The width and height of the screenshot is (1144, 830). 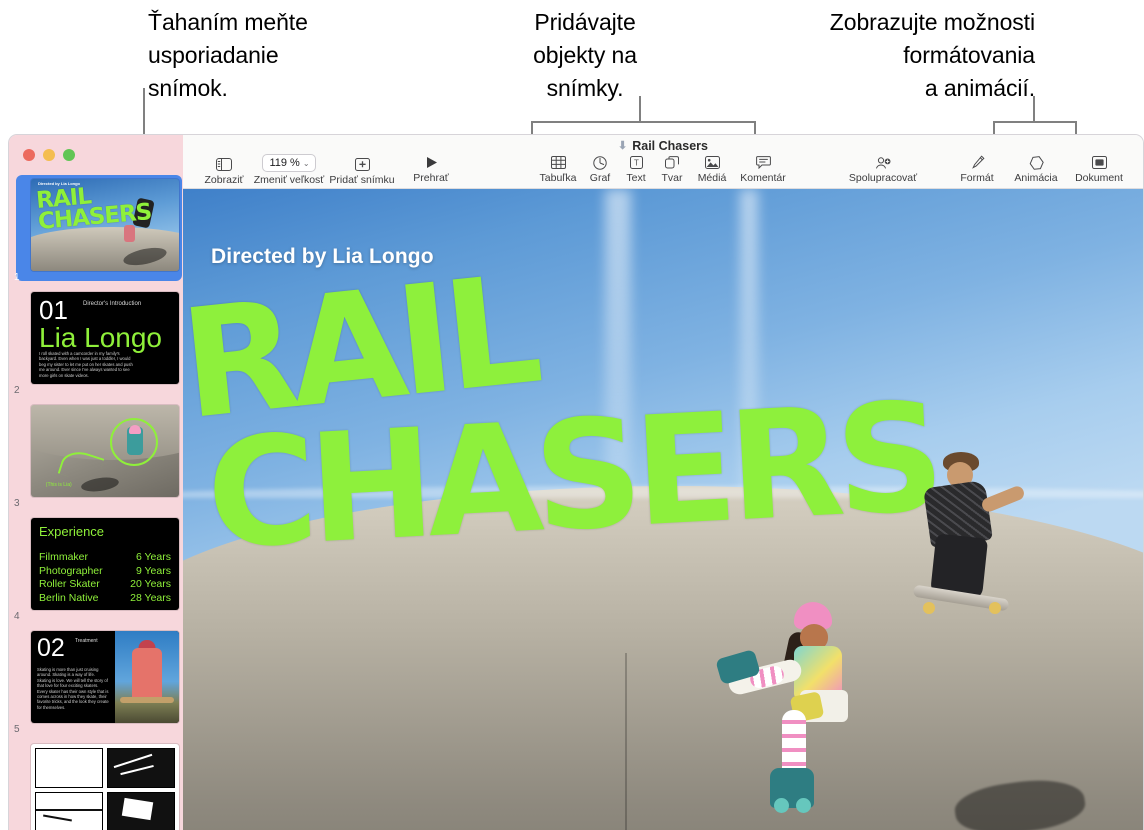 I want to click on toolbar-play-group: Prehrať, so click(x=431, y=169).